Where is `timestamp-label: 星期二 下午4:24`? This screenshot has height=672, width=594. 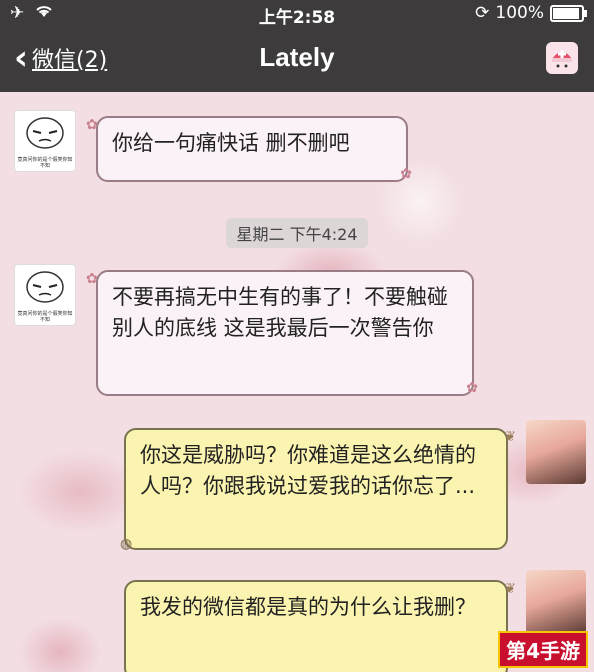
timestamp-label: 星期二 下午4:24 is located at coordinates (297, 233).